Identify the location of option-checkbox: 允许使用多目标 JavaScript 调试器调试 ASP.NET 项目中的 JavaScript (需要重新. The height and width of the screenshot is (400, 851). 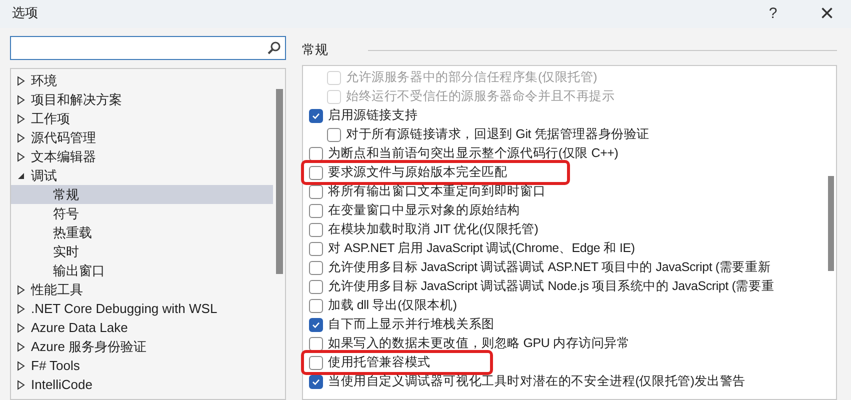
(540, 267).